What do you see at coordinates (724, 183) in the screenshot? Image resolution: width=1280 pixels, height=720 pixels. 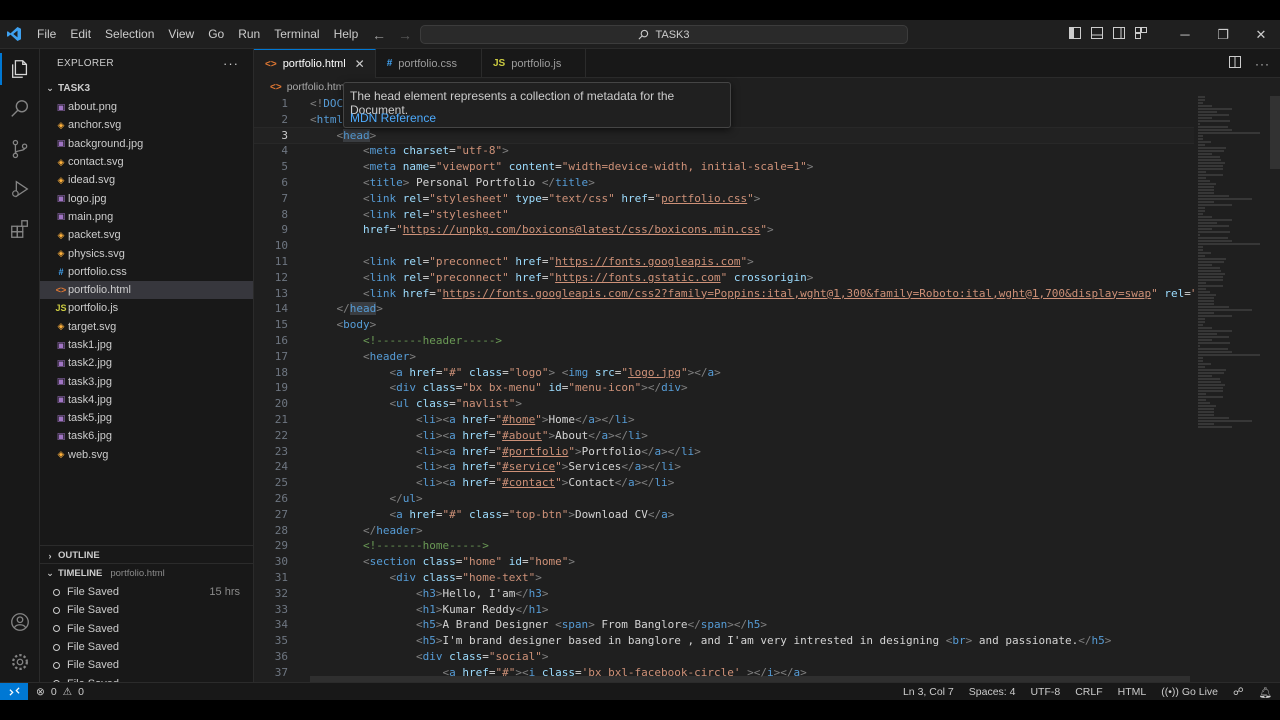 I see `code-line: 6 <title> Personal Portfolio </title>` at bounding box center [724, 183].